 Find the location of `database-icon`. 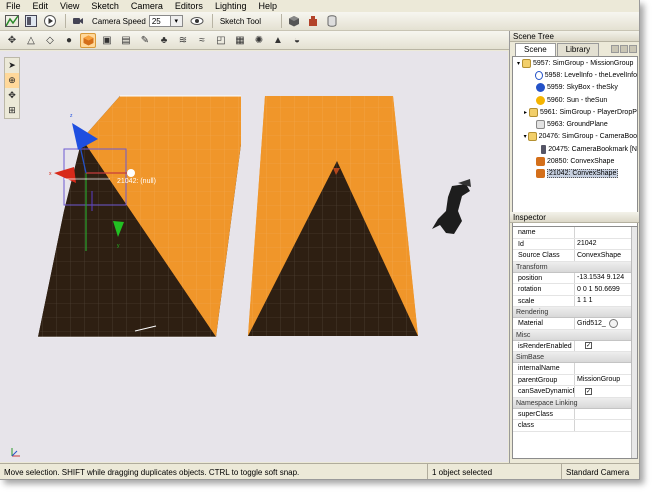

database-icon is located at coordinates (332, 21).